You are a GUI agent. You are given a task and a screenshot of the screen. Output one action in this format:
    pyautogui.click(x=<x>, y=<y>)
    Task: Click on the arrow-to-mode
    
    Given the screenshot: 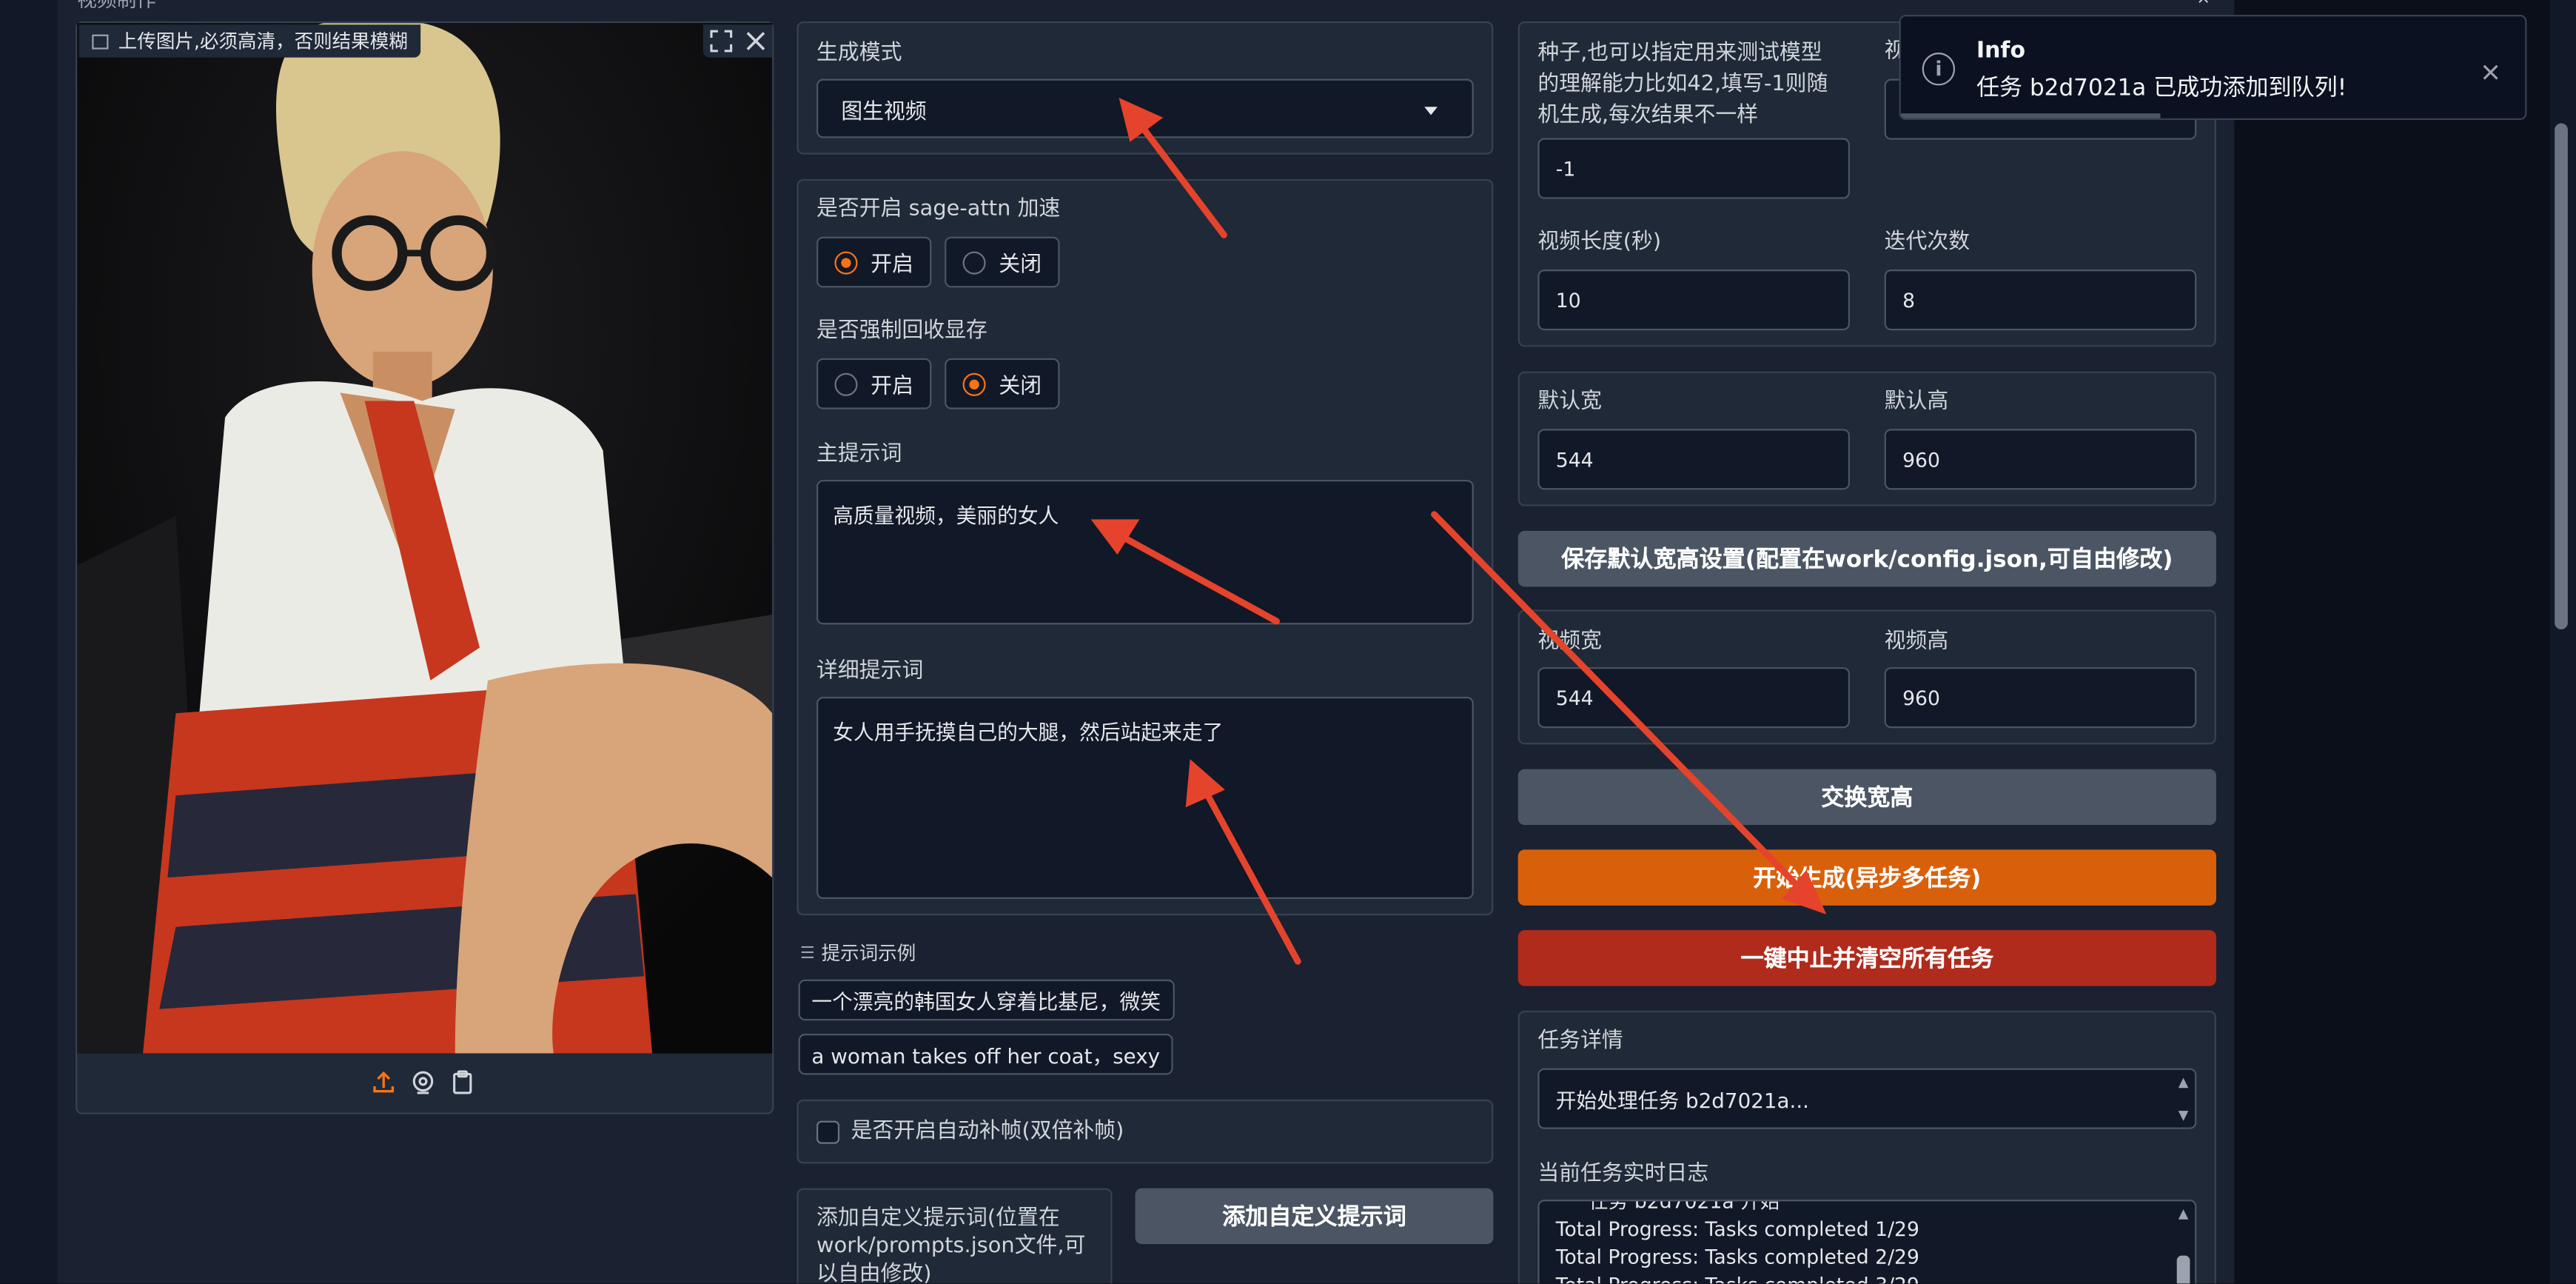 What is the action you would take?
    pyautogui.click(x=1180, y=177)
    